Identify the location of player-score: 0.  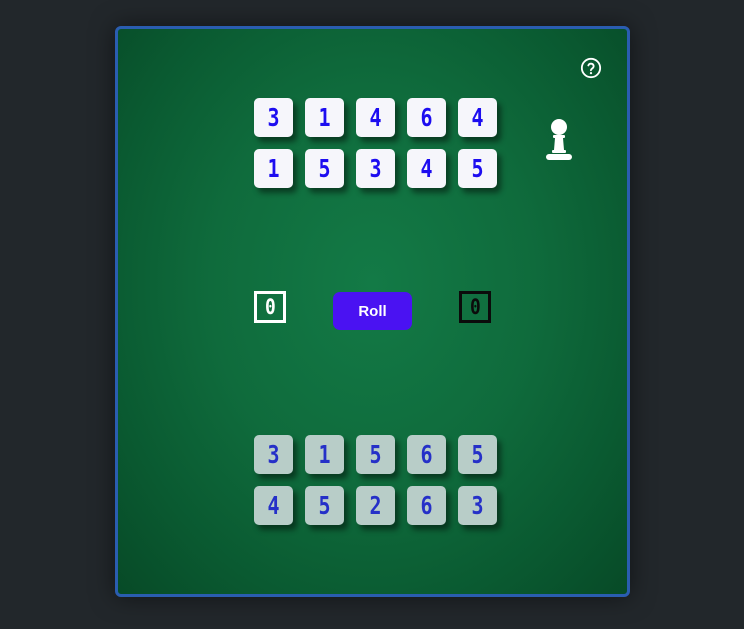
(270, 307).